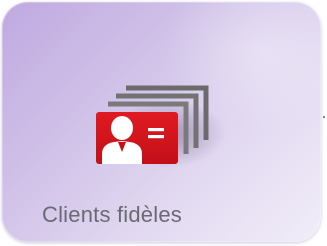  I want to click on tile-label: Clients fidèles, so click(112, 214).